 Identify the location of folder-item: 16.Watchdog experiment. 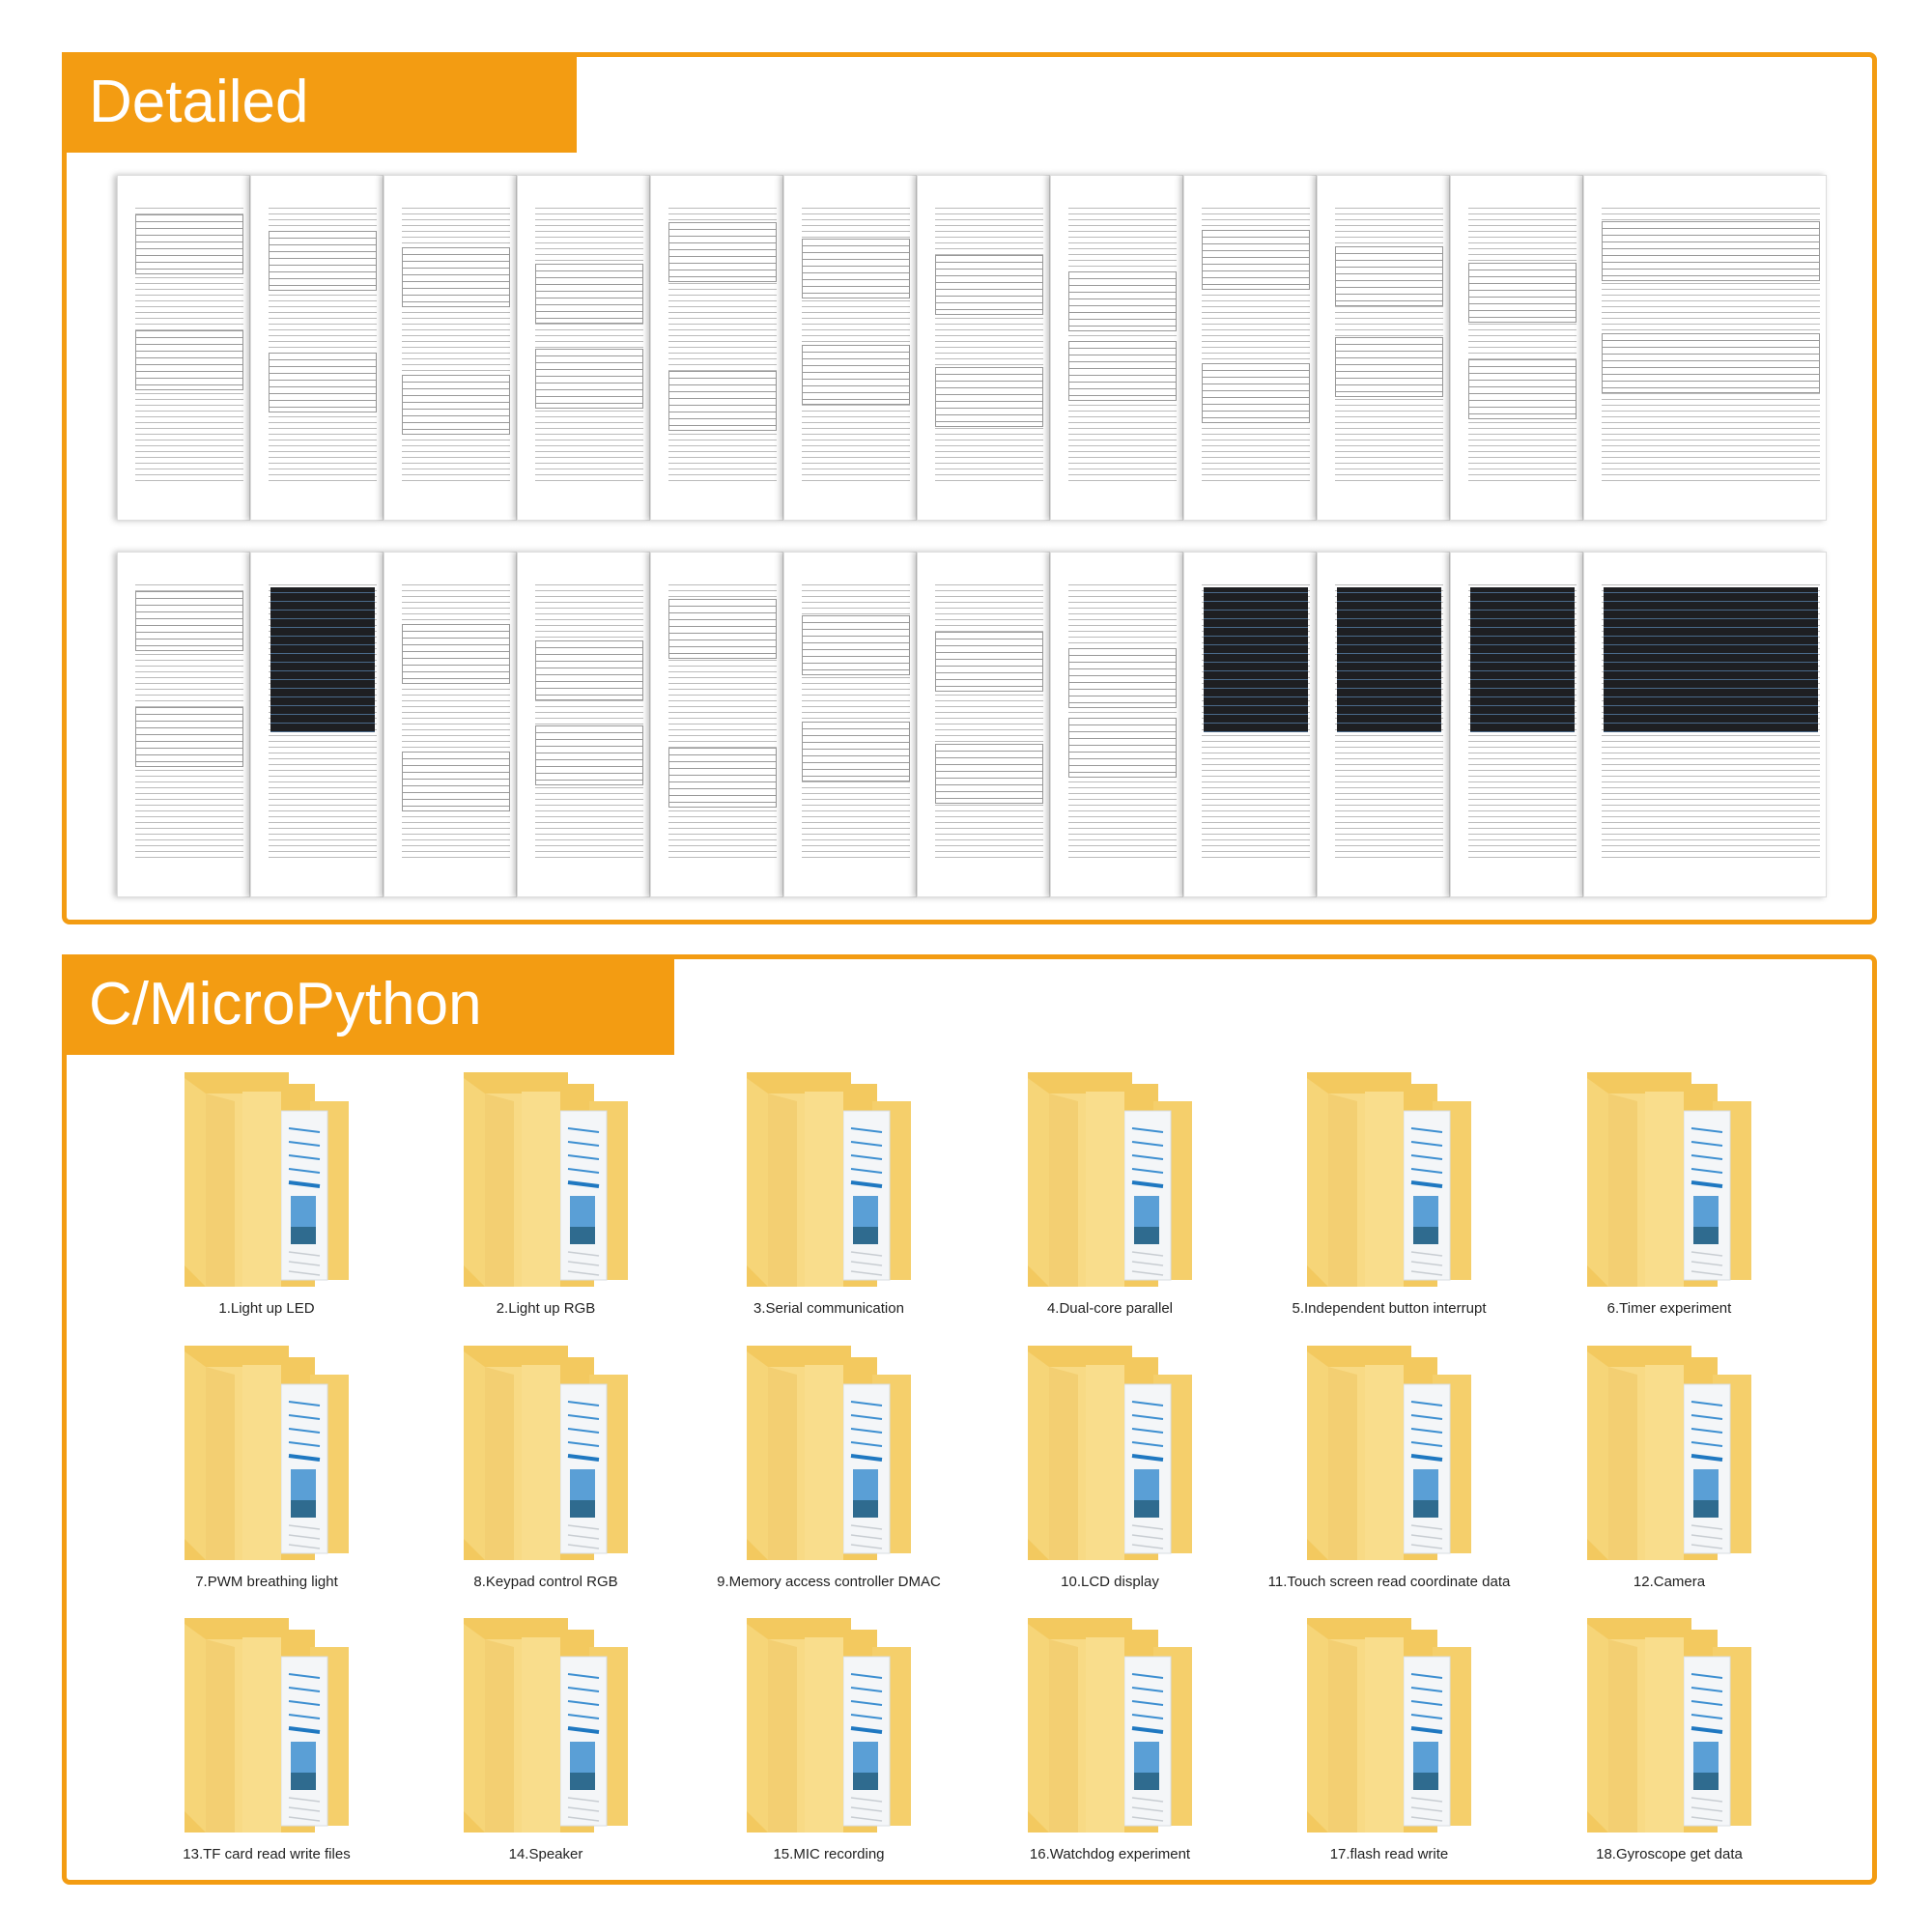
(1110, 1748).